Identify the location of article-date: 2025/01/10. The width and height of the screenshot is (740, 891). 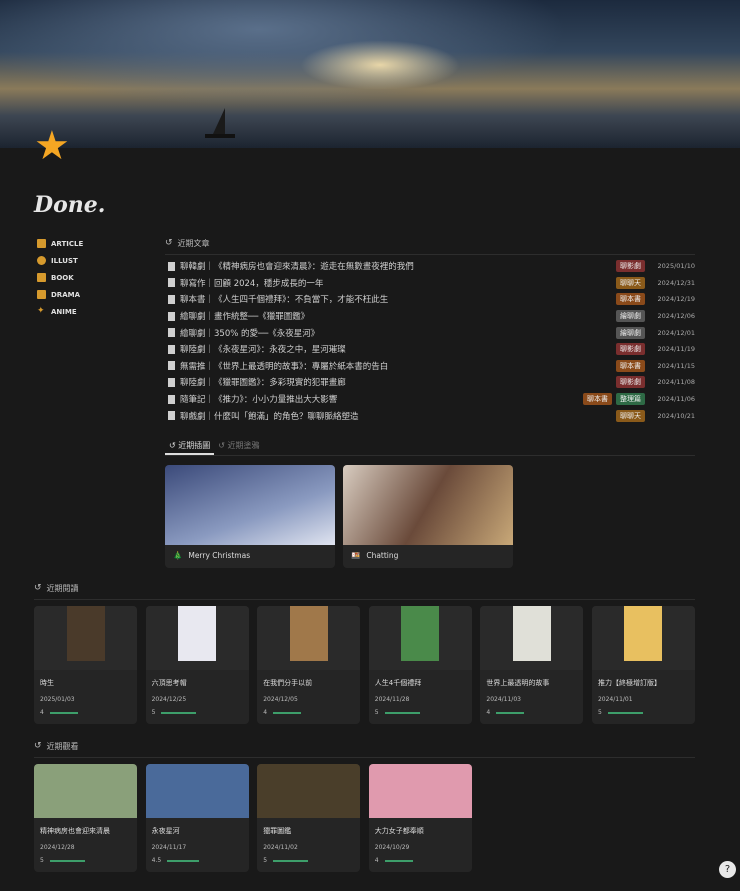
(676, 266).